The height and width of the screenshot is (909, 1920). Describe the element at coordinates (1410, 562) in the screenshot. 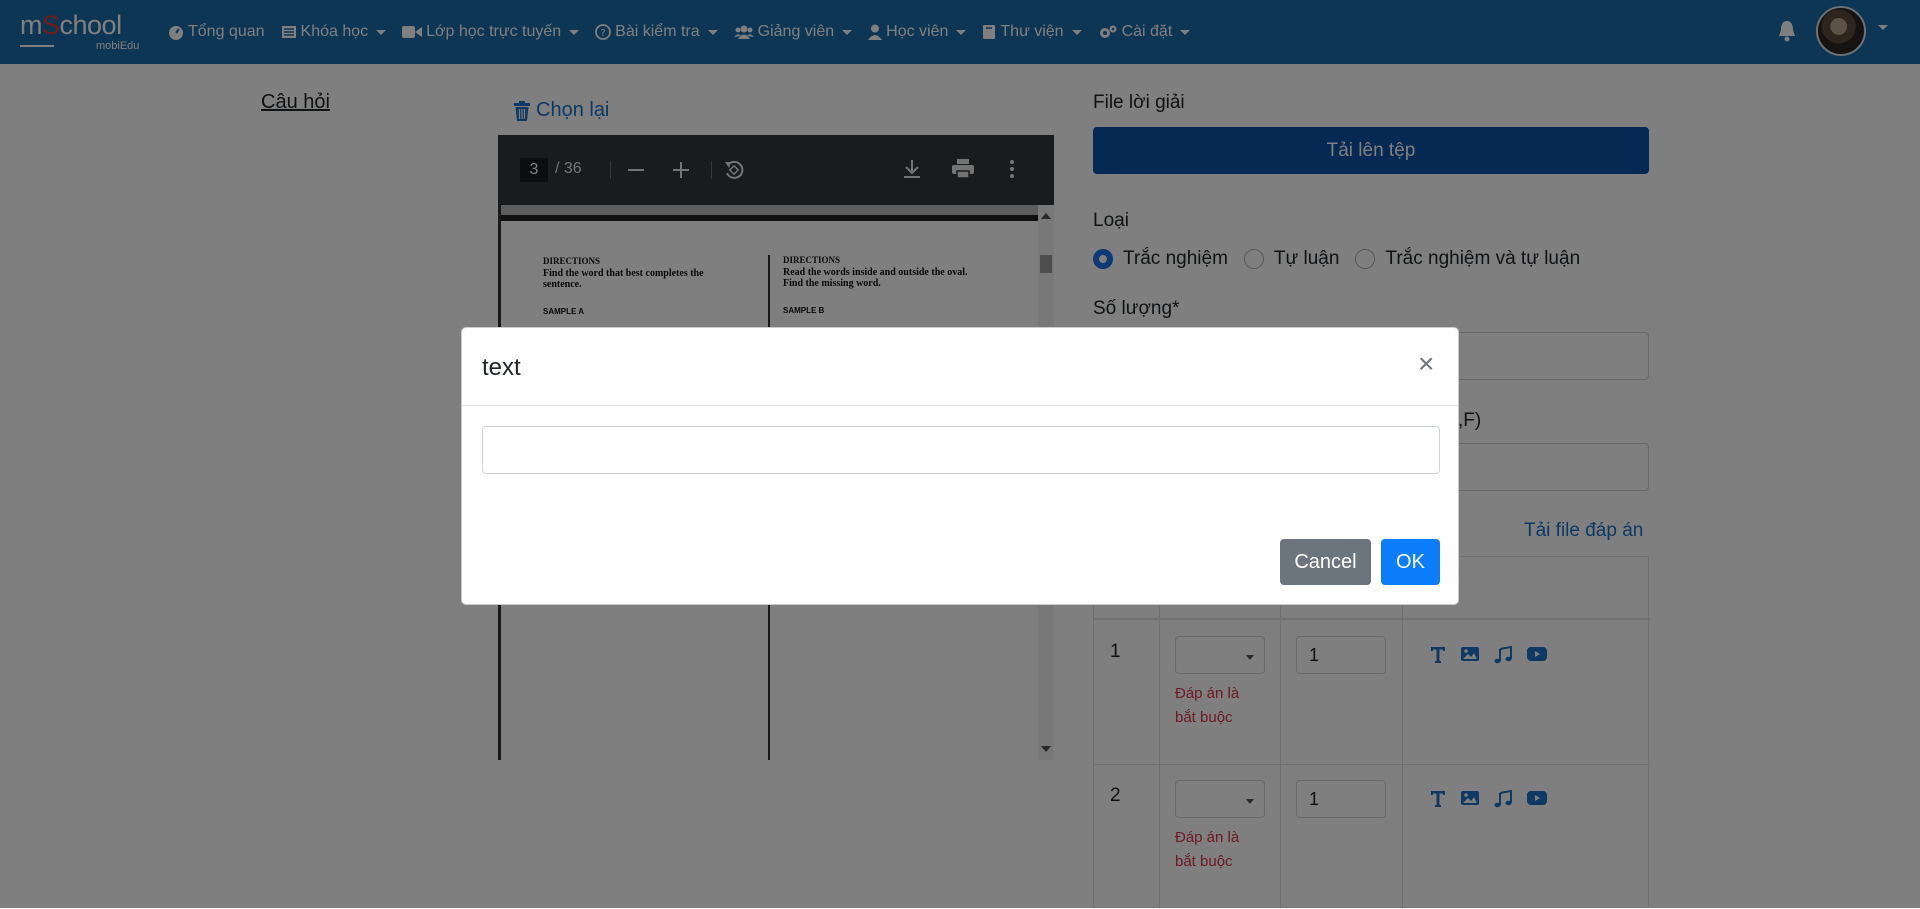

I see `ok-button: OK` at that location.